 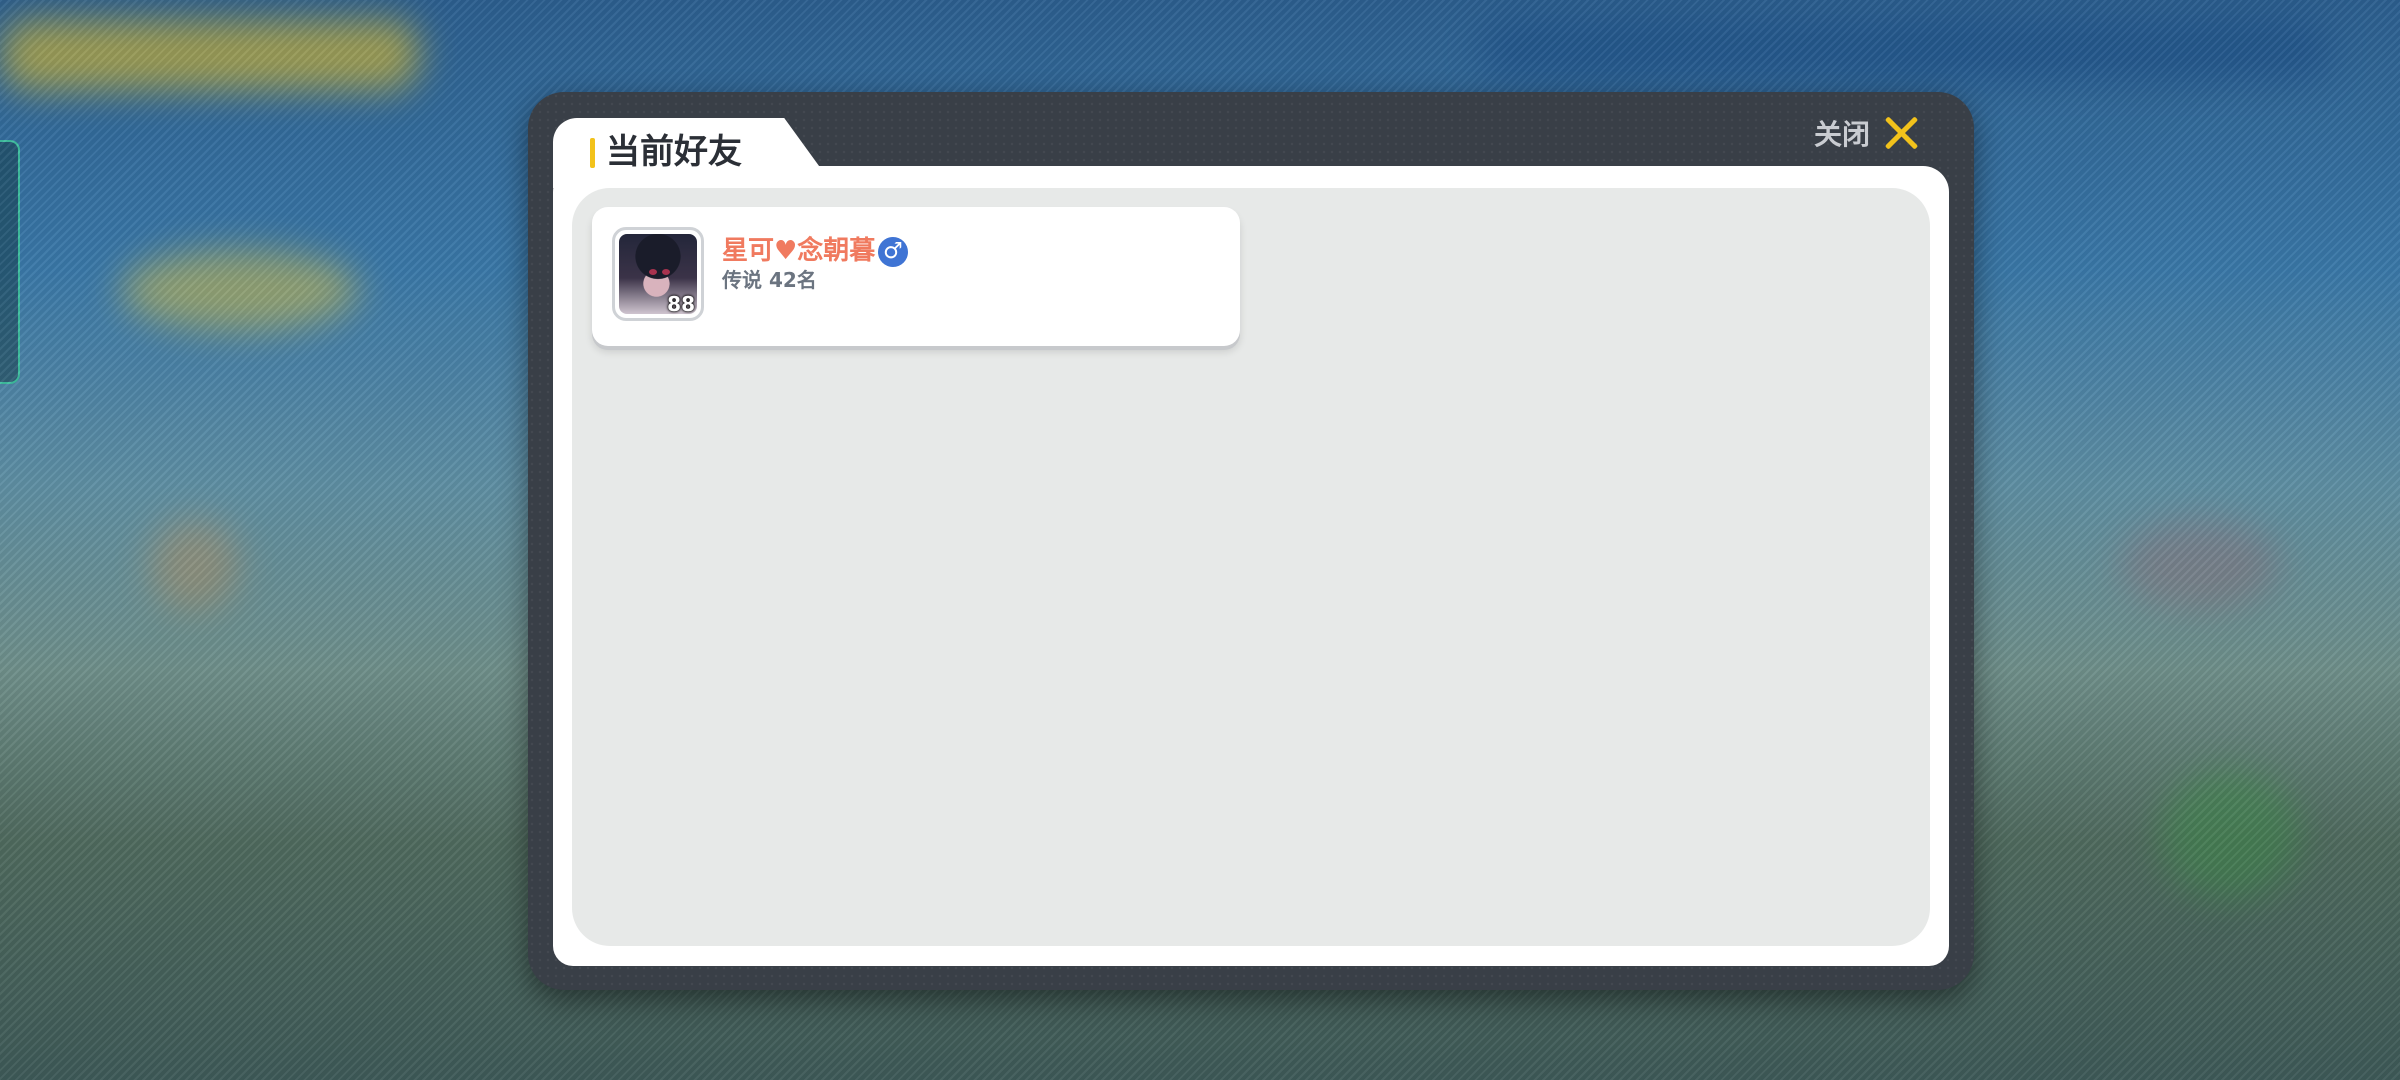 I want to click on friend-name: 星可♥念朝暮, so click(x=799, y=251).